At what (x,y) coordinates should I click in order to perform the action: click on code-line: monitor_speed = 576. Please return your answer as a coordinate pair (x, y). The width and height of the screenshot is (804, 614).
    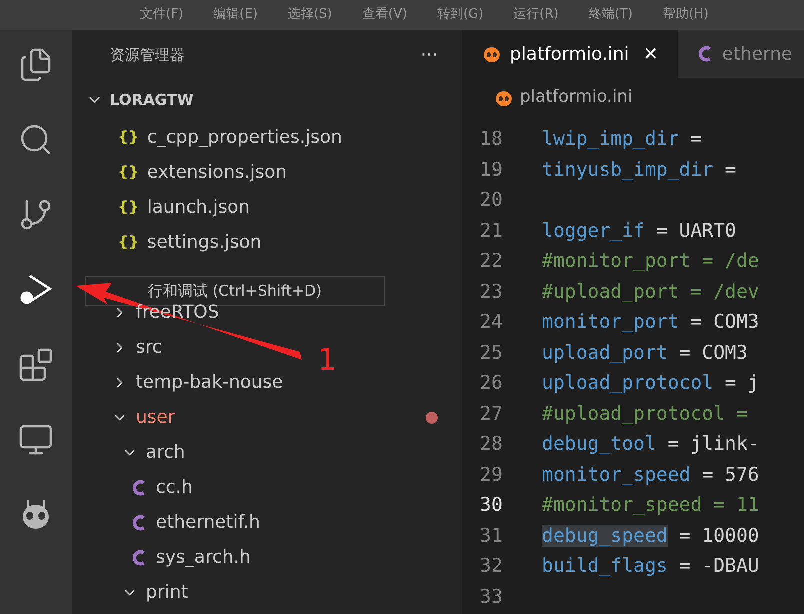
    Looking at the image, I should click on (651, 475).